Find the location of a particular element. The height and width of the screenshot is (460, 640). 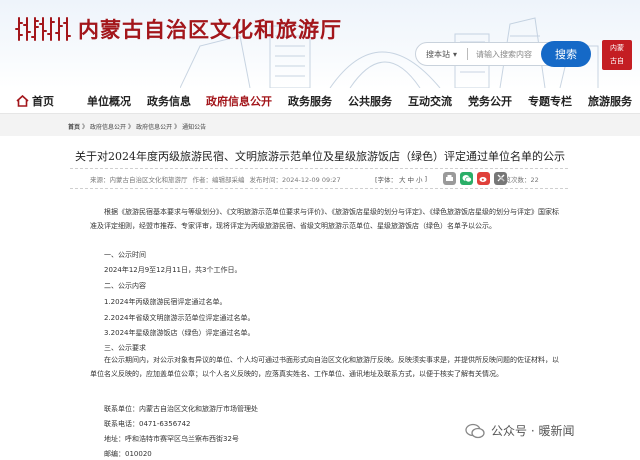

section-heading: 一、公示时间 is located at coordinates (125, 255).